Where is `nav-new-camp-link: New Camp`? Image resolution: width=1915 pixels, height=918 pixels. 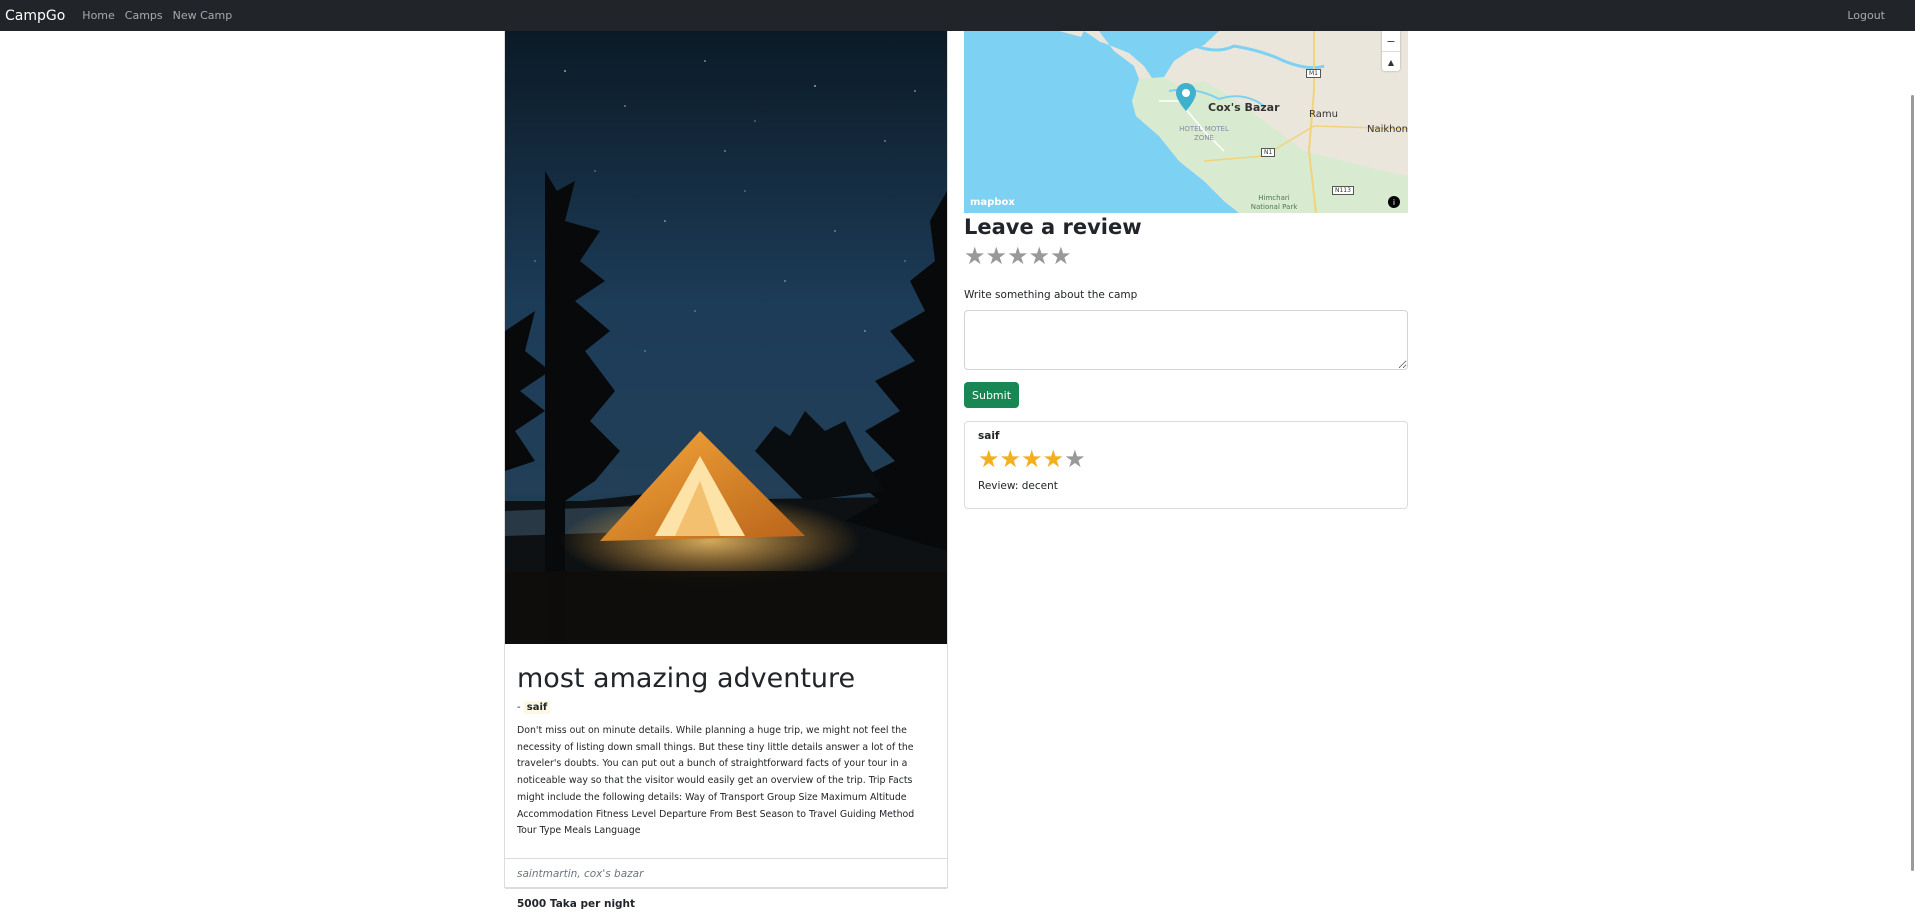 nav-new-camp-link: New Camp is located at coordinates (203, 15).